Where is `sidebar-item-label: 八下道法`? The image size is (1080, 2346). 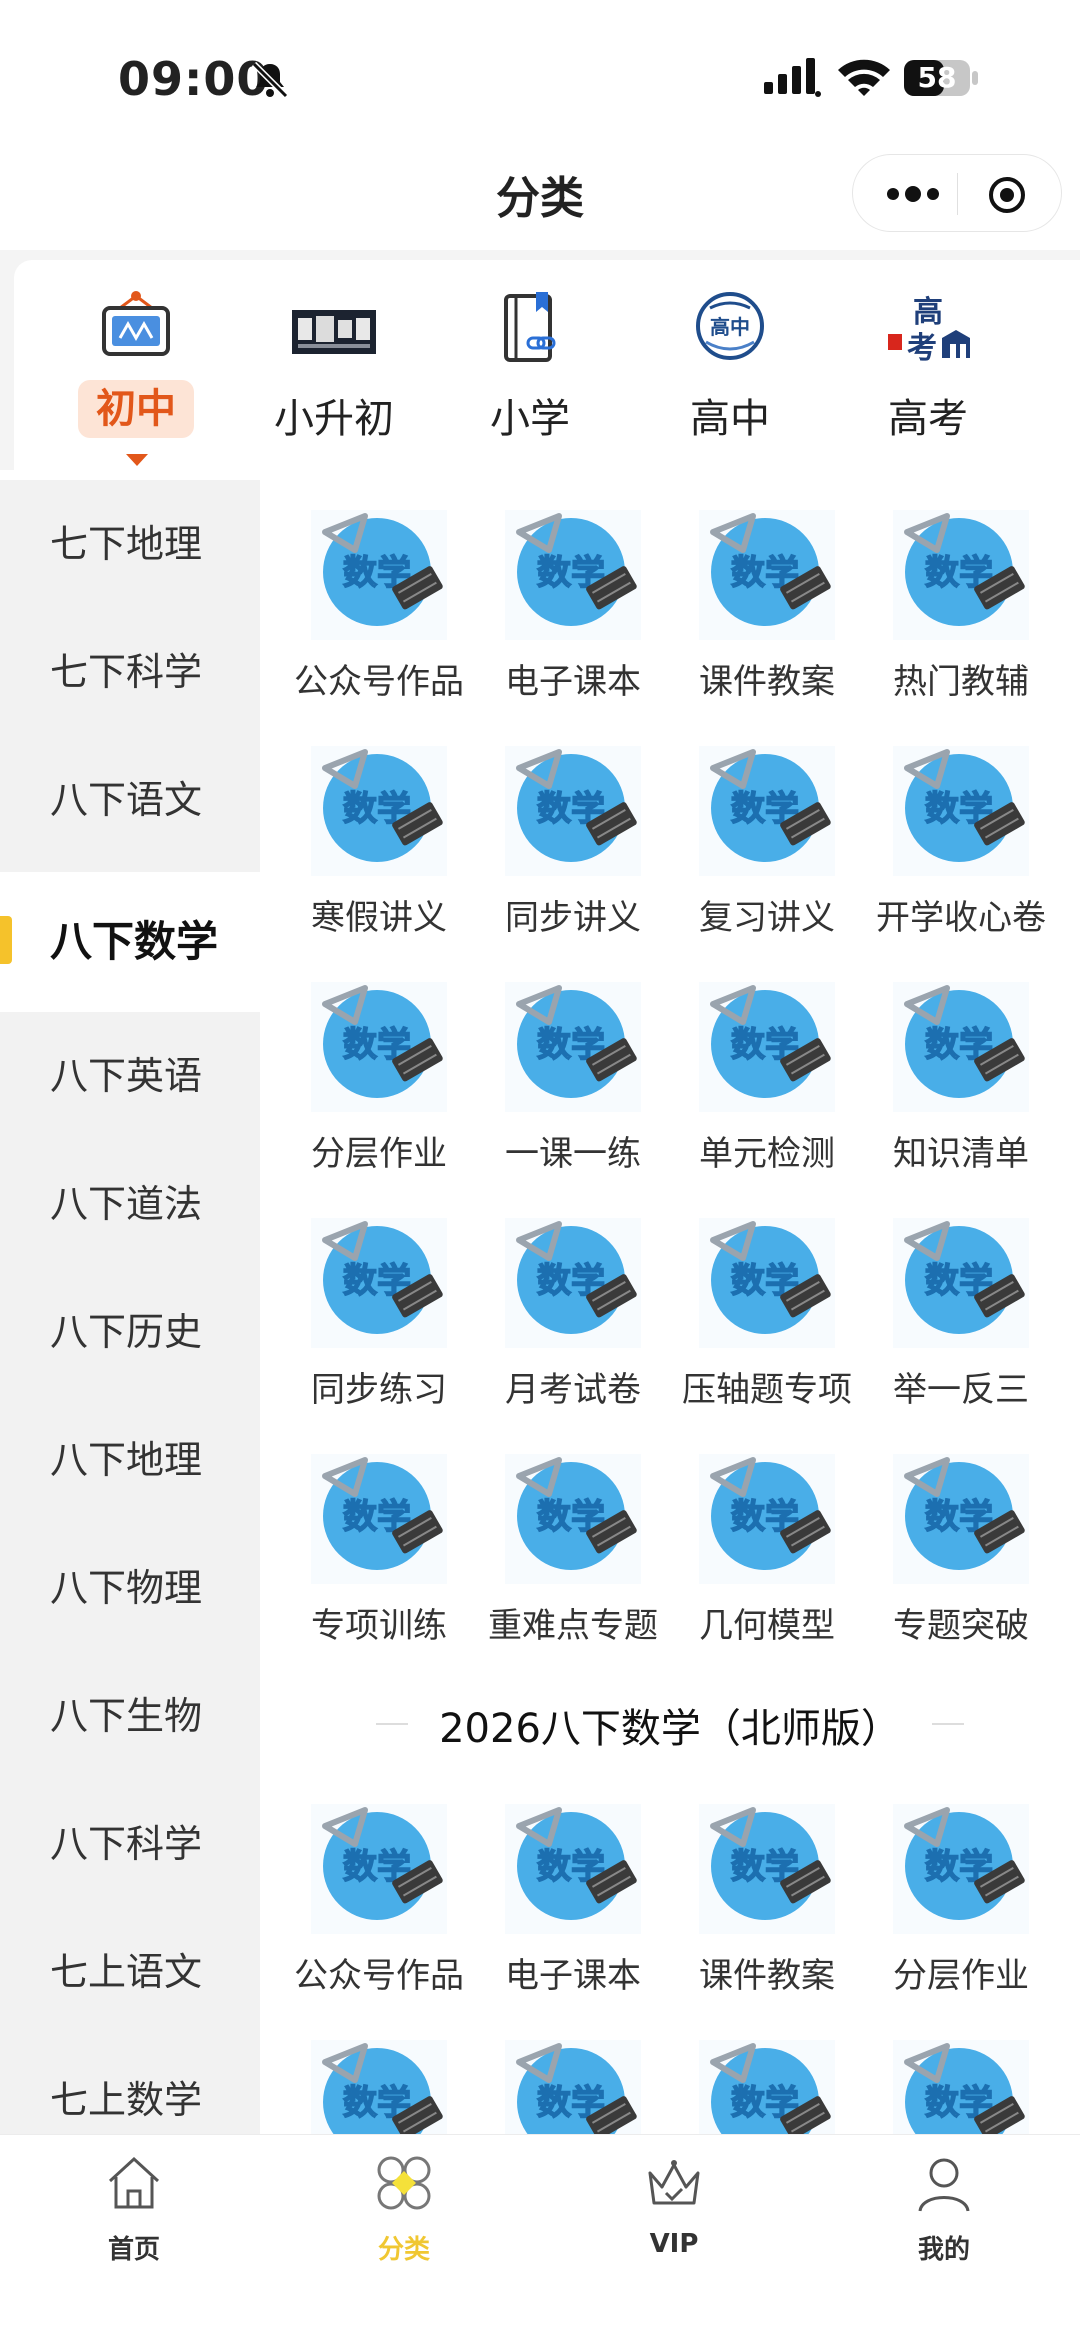 sidebar-item-label: 八下道法 is located at coordinates (126, 1204).